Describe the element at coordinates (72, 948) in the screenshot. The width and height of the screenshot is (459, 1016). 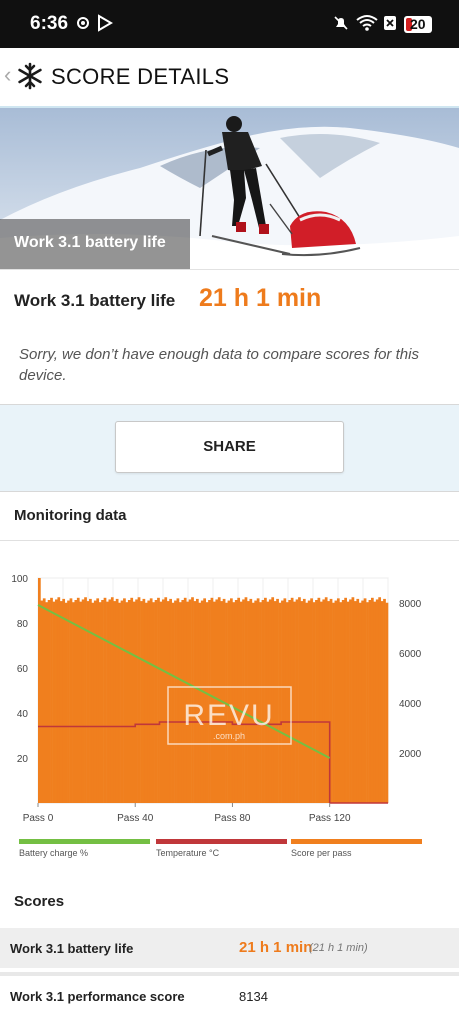
I see `score-row-label: Work 3.1 battery life` at that location.